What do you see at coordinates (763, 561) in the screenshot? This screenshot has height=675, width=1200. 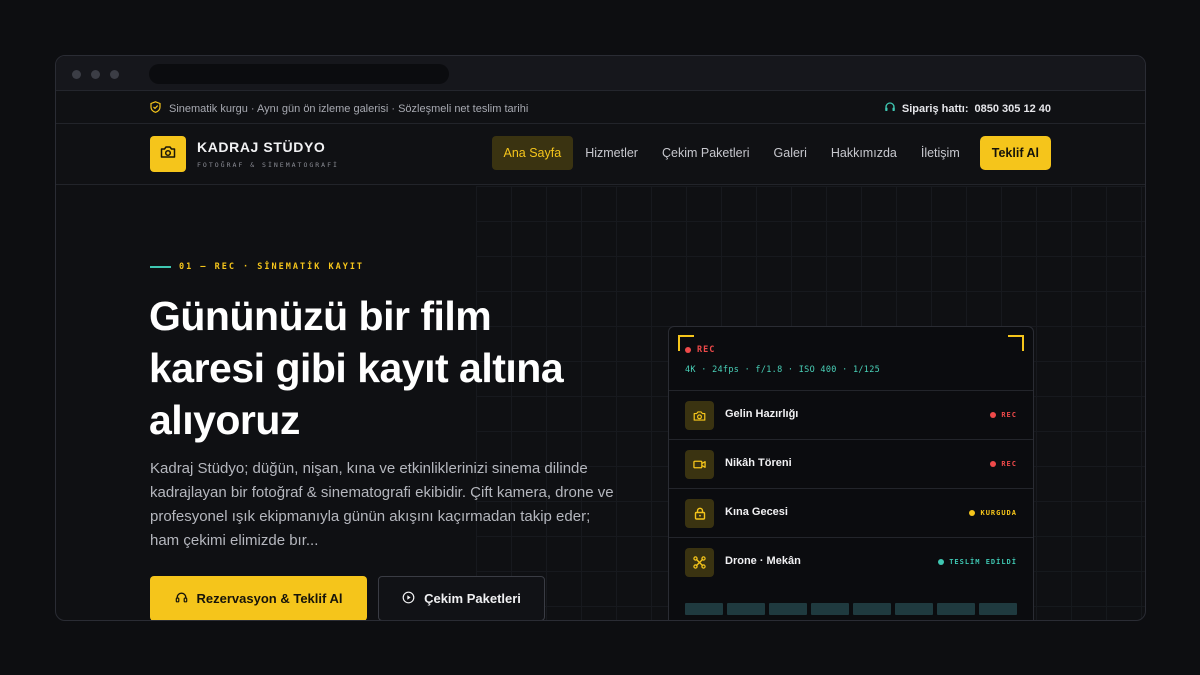 I see `list-item-title: Drone · Mekân` at bounding box center [763, 561].